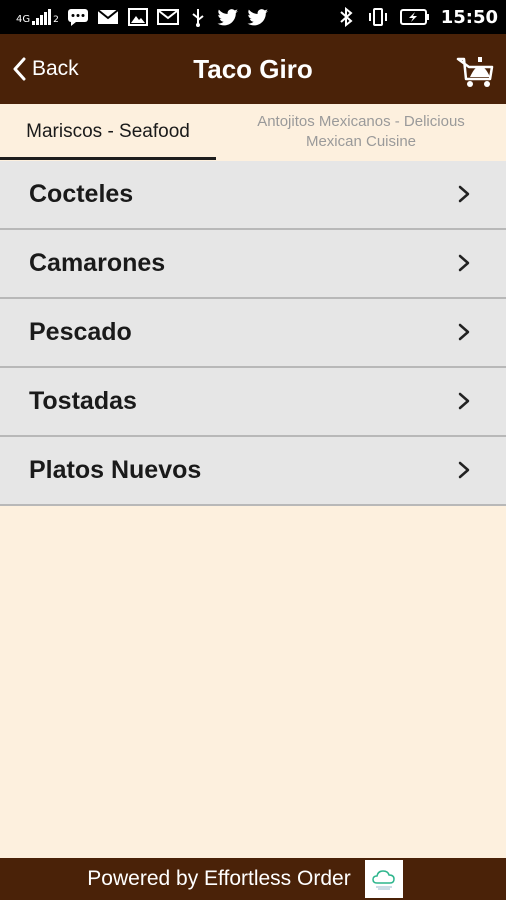 Image resolution: width=506 pixels, height=900 pixels. What do you see at coordinates (167, 17) in the screenshot?
I see `gmail-icon` at bounding box center [167, 17].